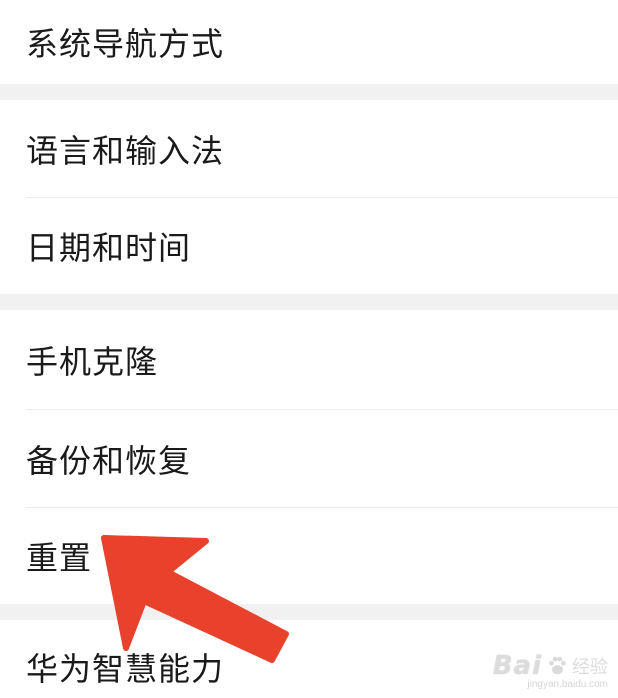 The height and width of the screenshot is (698, 618). What do you see at coordinates (309, 556) in the screenshot?
I see `settings-item-reset: 重置` at bounding box center [309, 556].